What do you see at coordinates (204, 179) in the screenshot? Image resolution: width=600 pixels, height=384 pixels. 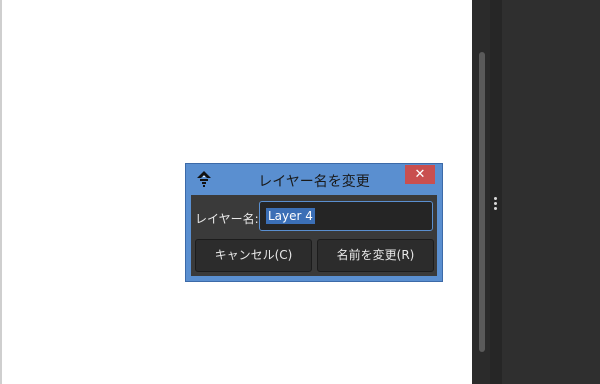 I see `inkscape-icon` at bounding box center [204, 179].